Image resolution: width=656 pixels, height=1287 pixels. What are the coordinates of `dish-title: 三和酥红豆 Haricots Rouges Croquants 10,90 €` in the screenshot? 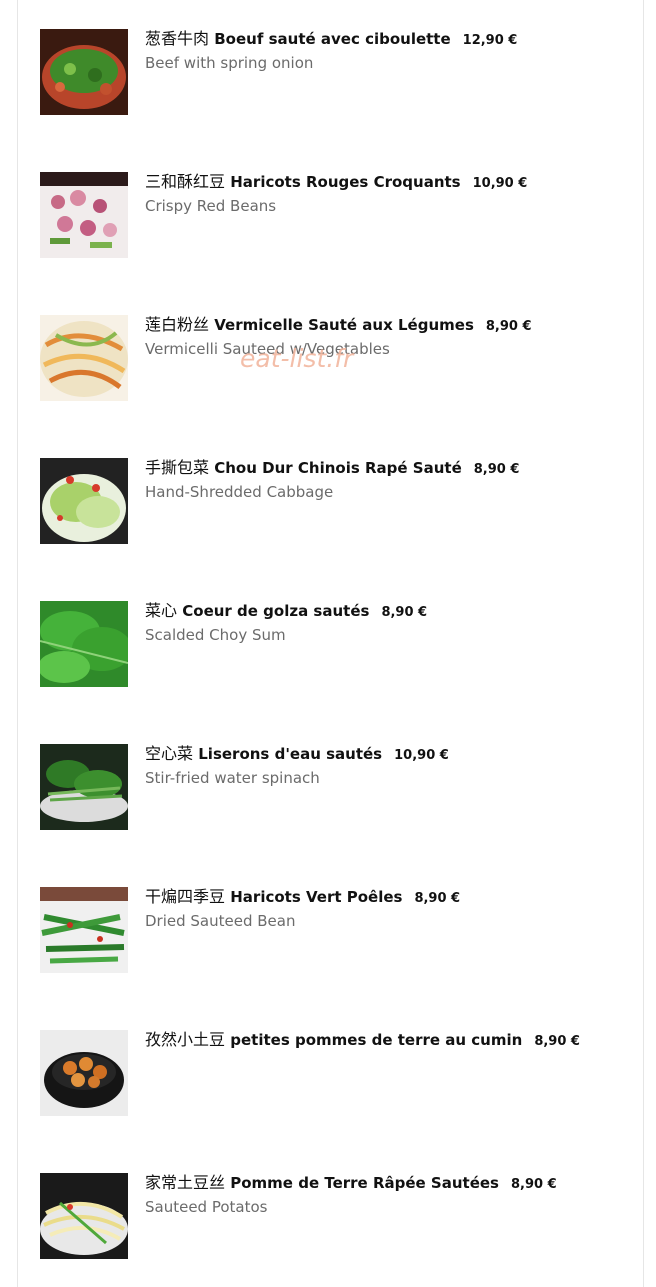 It's located at (380, 183).